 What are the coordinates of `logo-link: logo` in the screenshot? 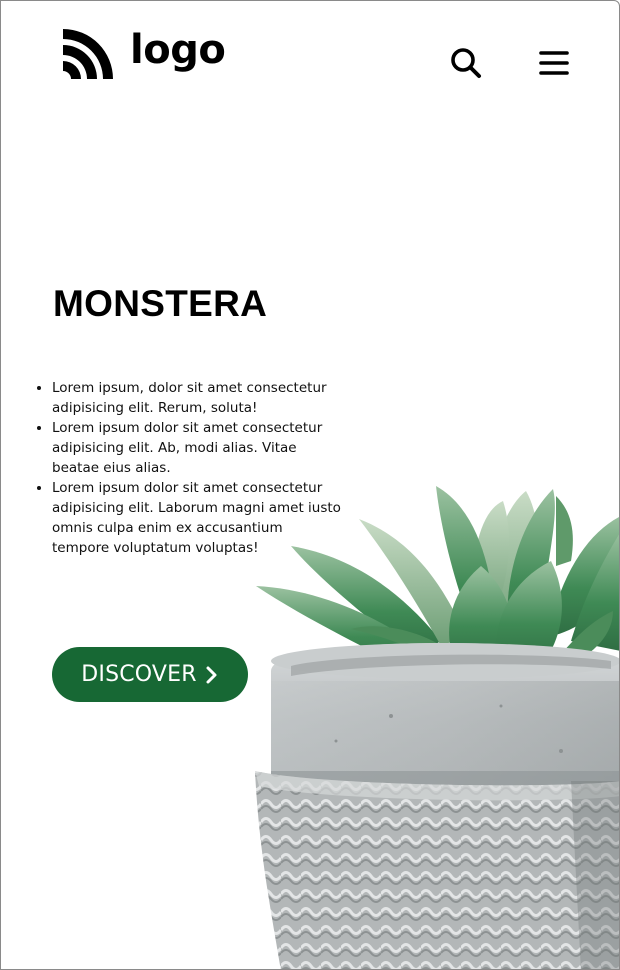 It's located at (143, 54).